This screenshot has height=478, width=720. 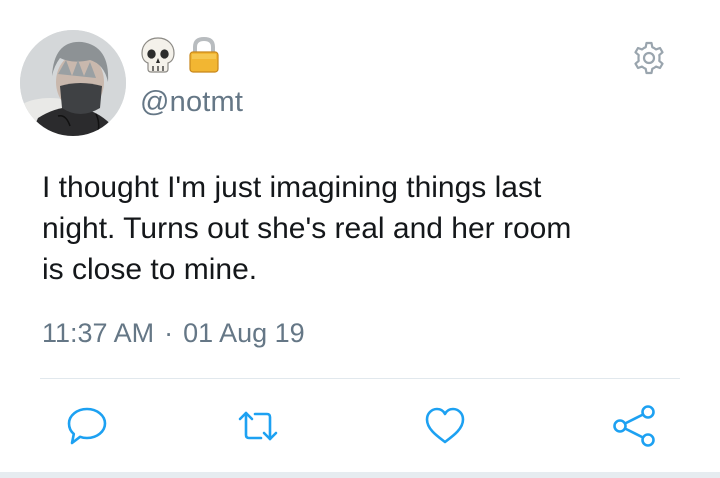 I want to click on share-icon, so click(x=634, y=426).